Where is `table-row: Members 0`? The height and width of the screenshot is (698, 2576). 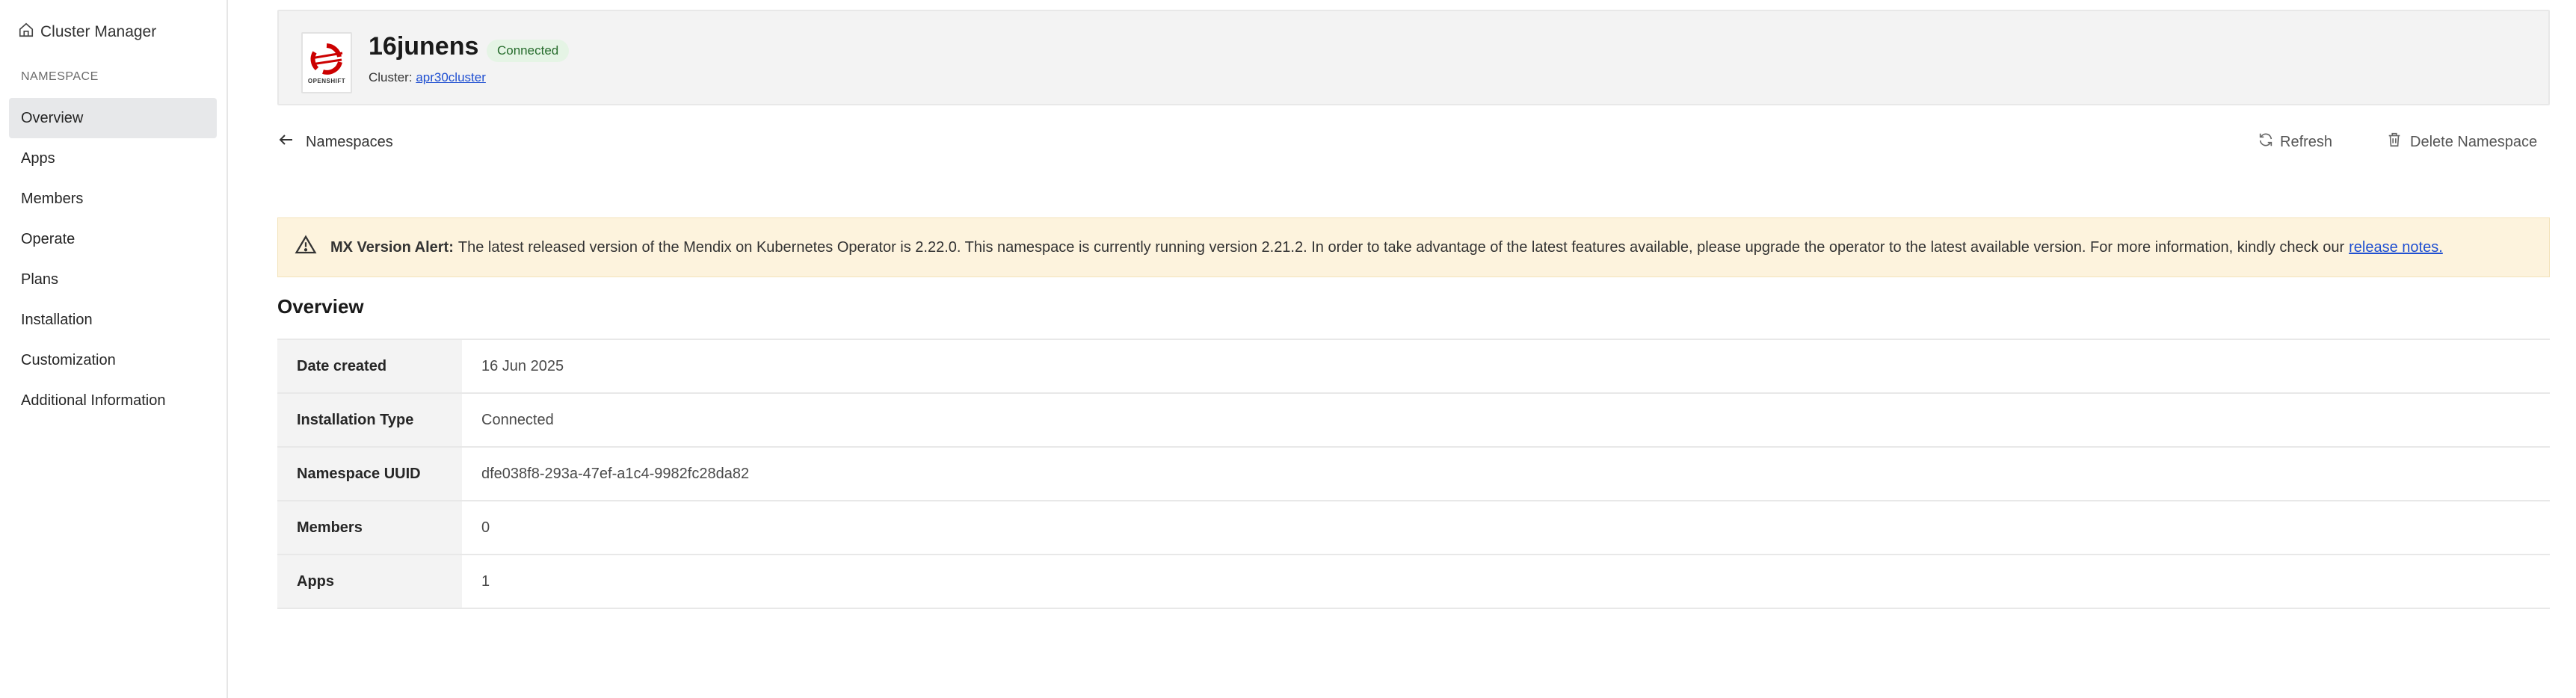 table-row: Members 0 is located at coordinates (1413, 528).